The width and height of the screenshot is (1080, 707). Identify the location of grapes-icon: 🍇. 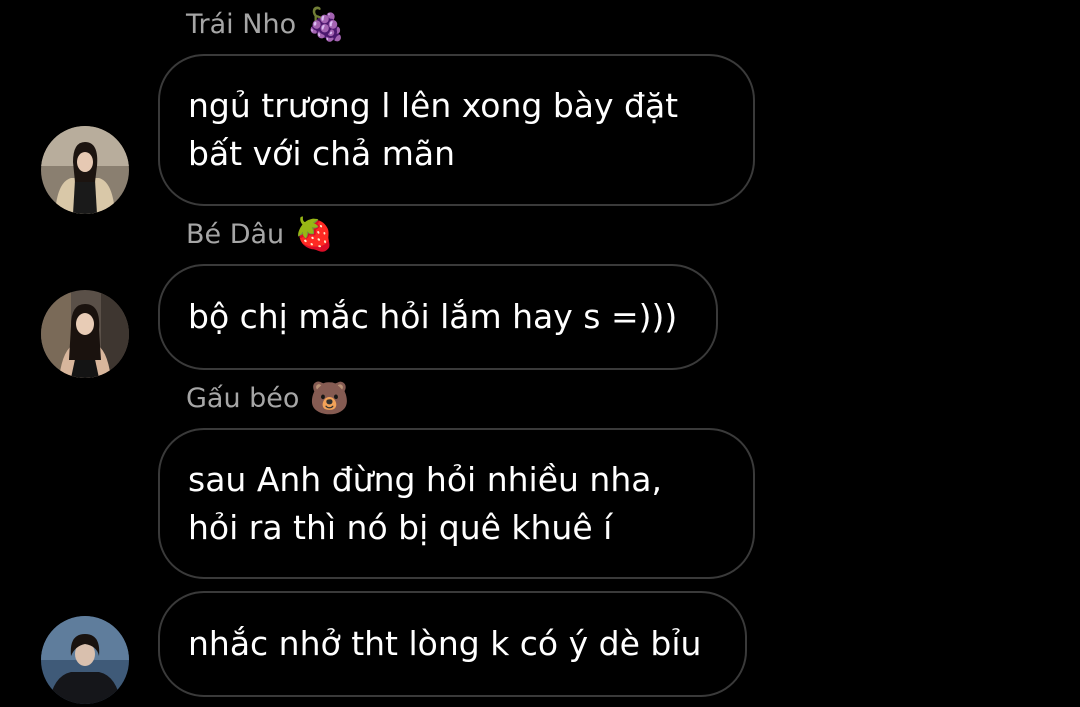
(326, 24).